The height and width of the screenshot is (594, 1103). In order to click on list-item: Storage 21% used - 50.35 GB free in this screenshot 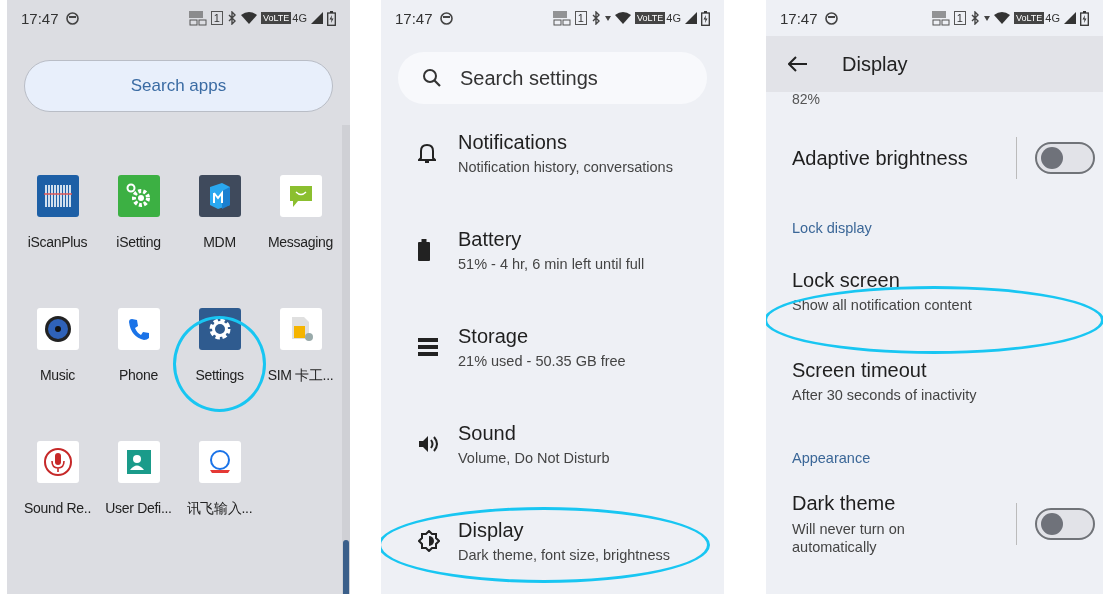, I will do `click(552, 346)`.